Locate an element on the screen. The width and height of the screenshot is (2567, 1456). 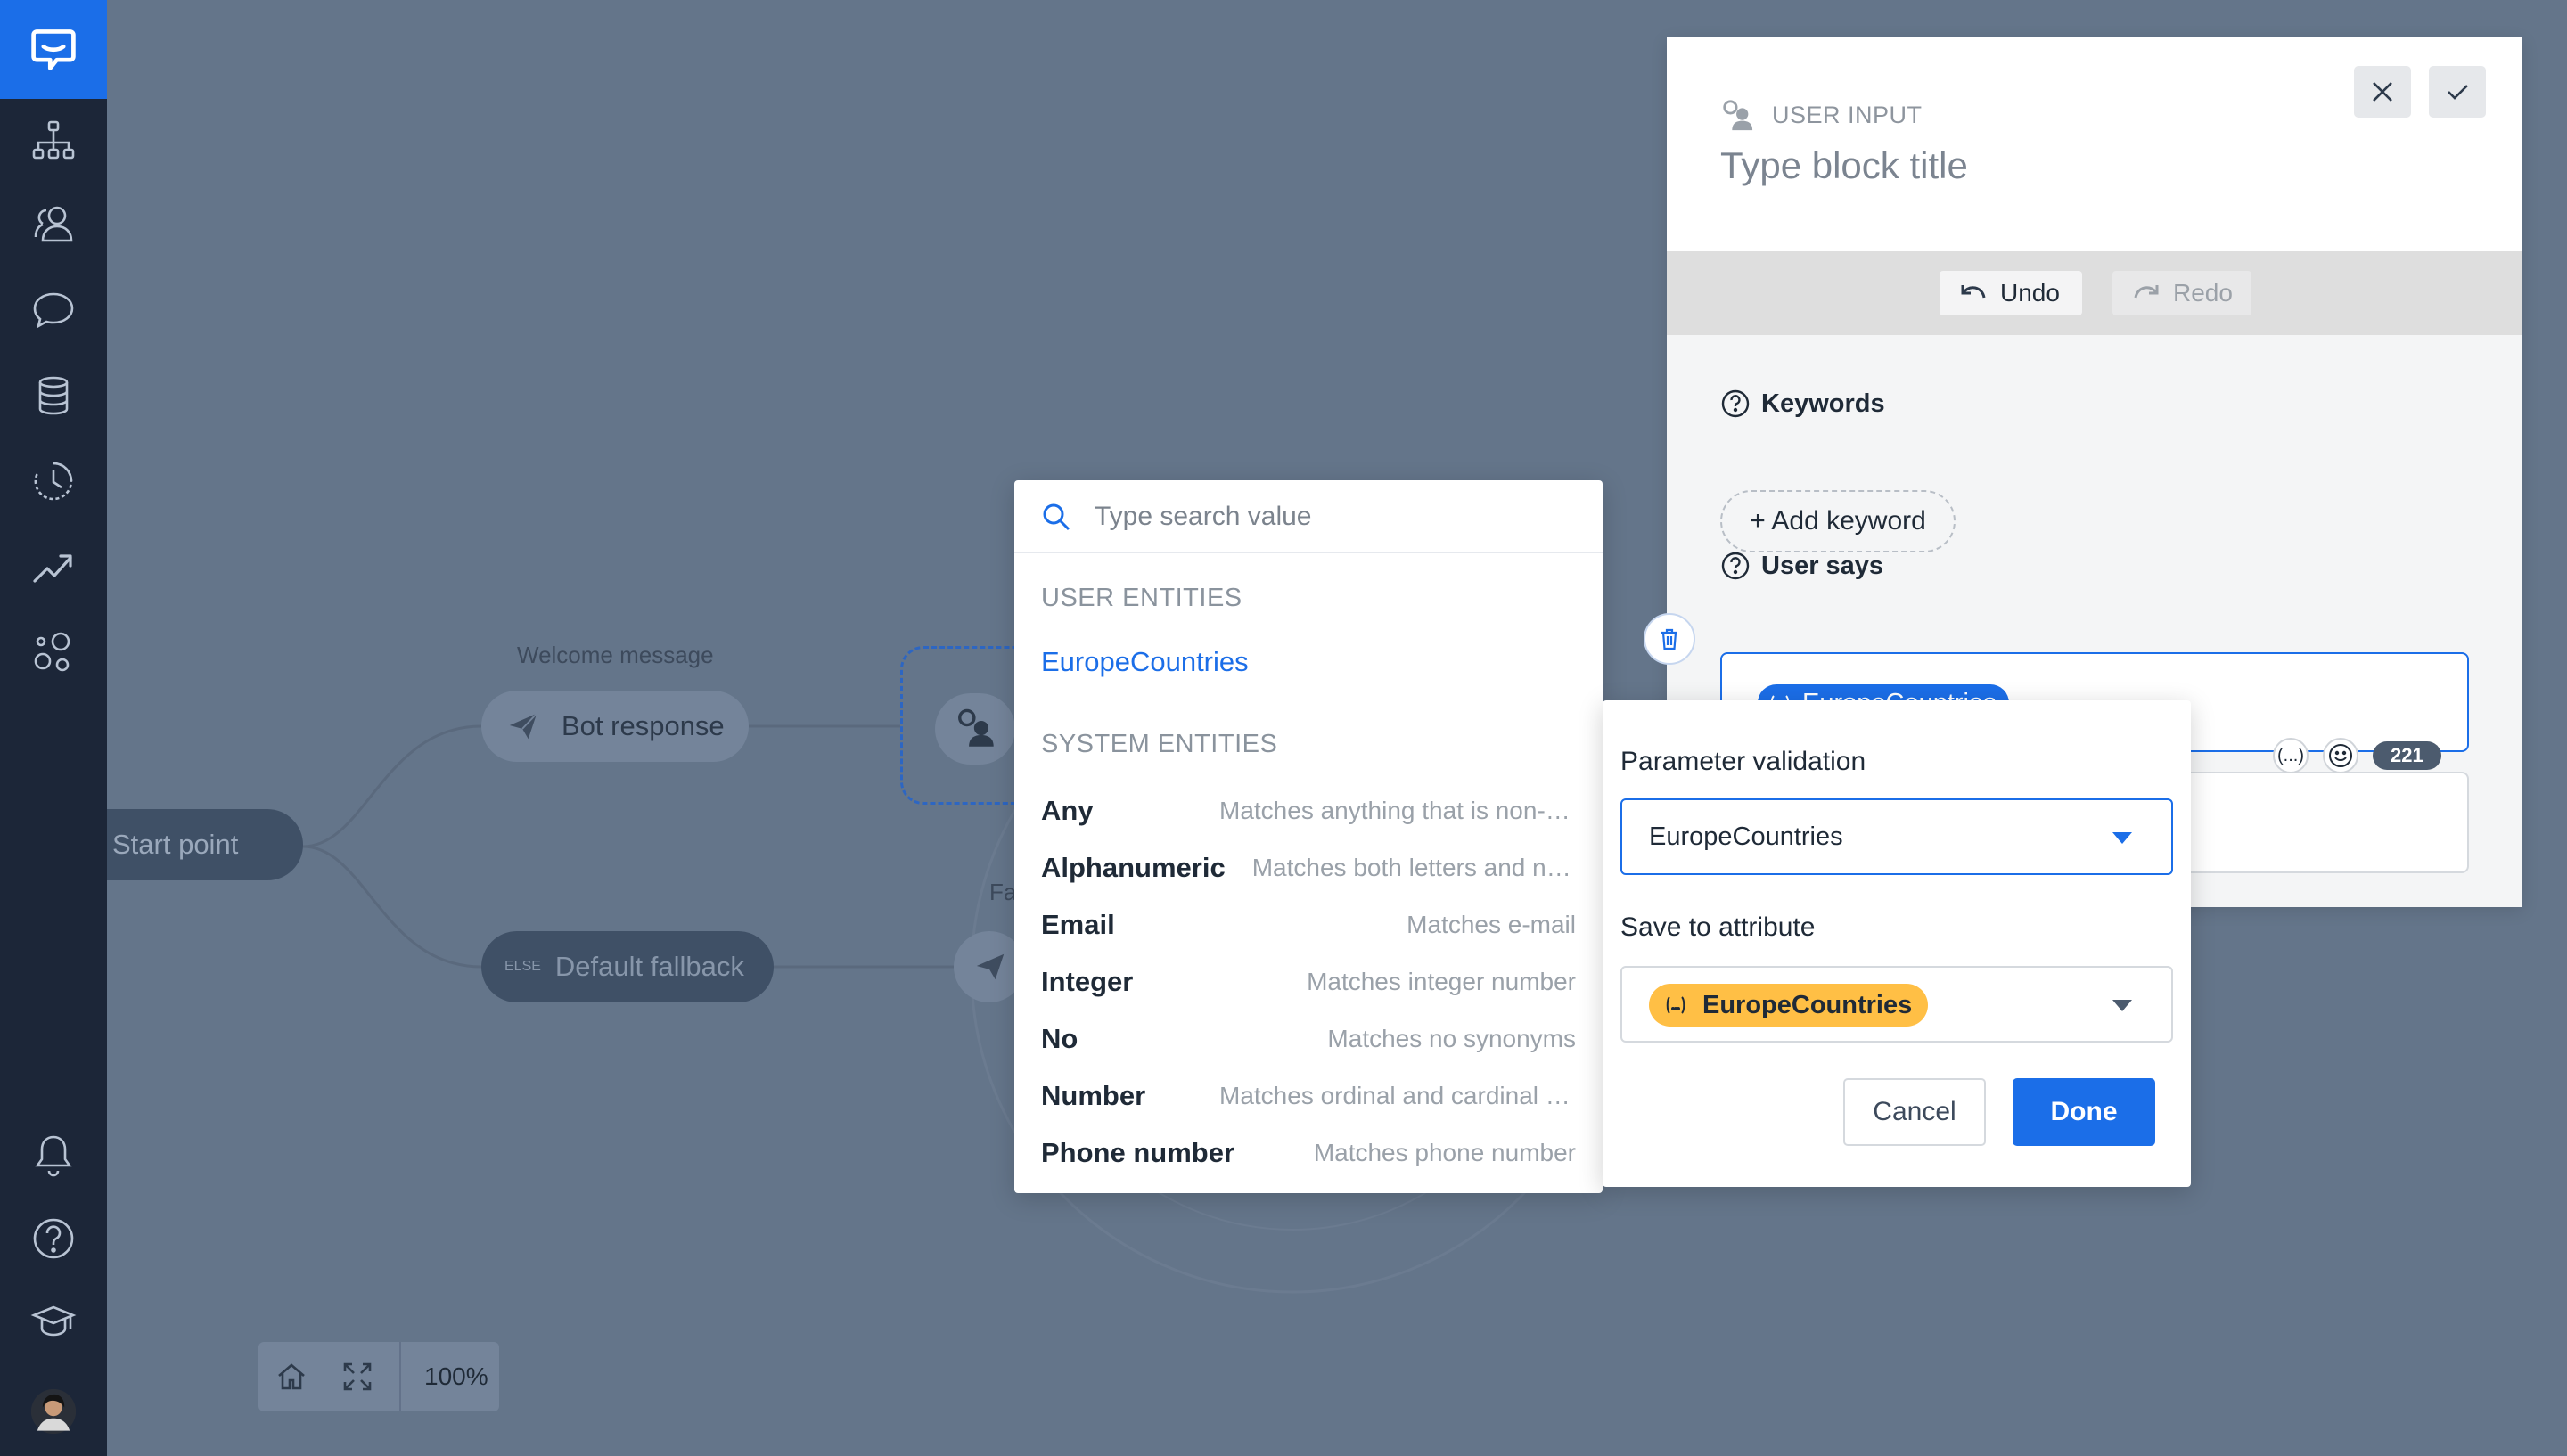
close-panel-button is located at coordinates (2382, 92).